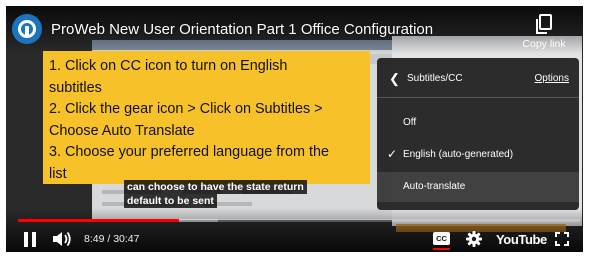 Image resolution: width=589 pixels, height=258 pixels. Describe the element at coordinates (544, 44) in the screenshot. I see `copy-link-label: Copy link` at that location.